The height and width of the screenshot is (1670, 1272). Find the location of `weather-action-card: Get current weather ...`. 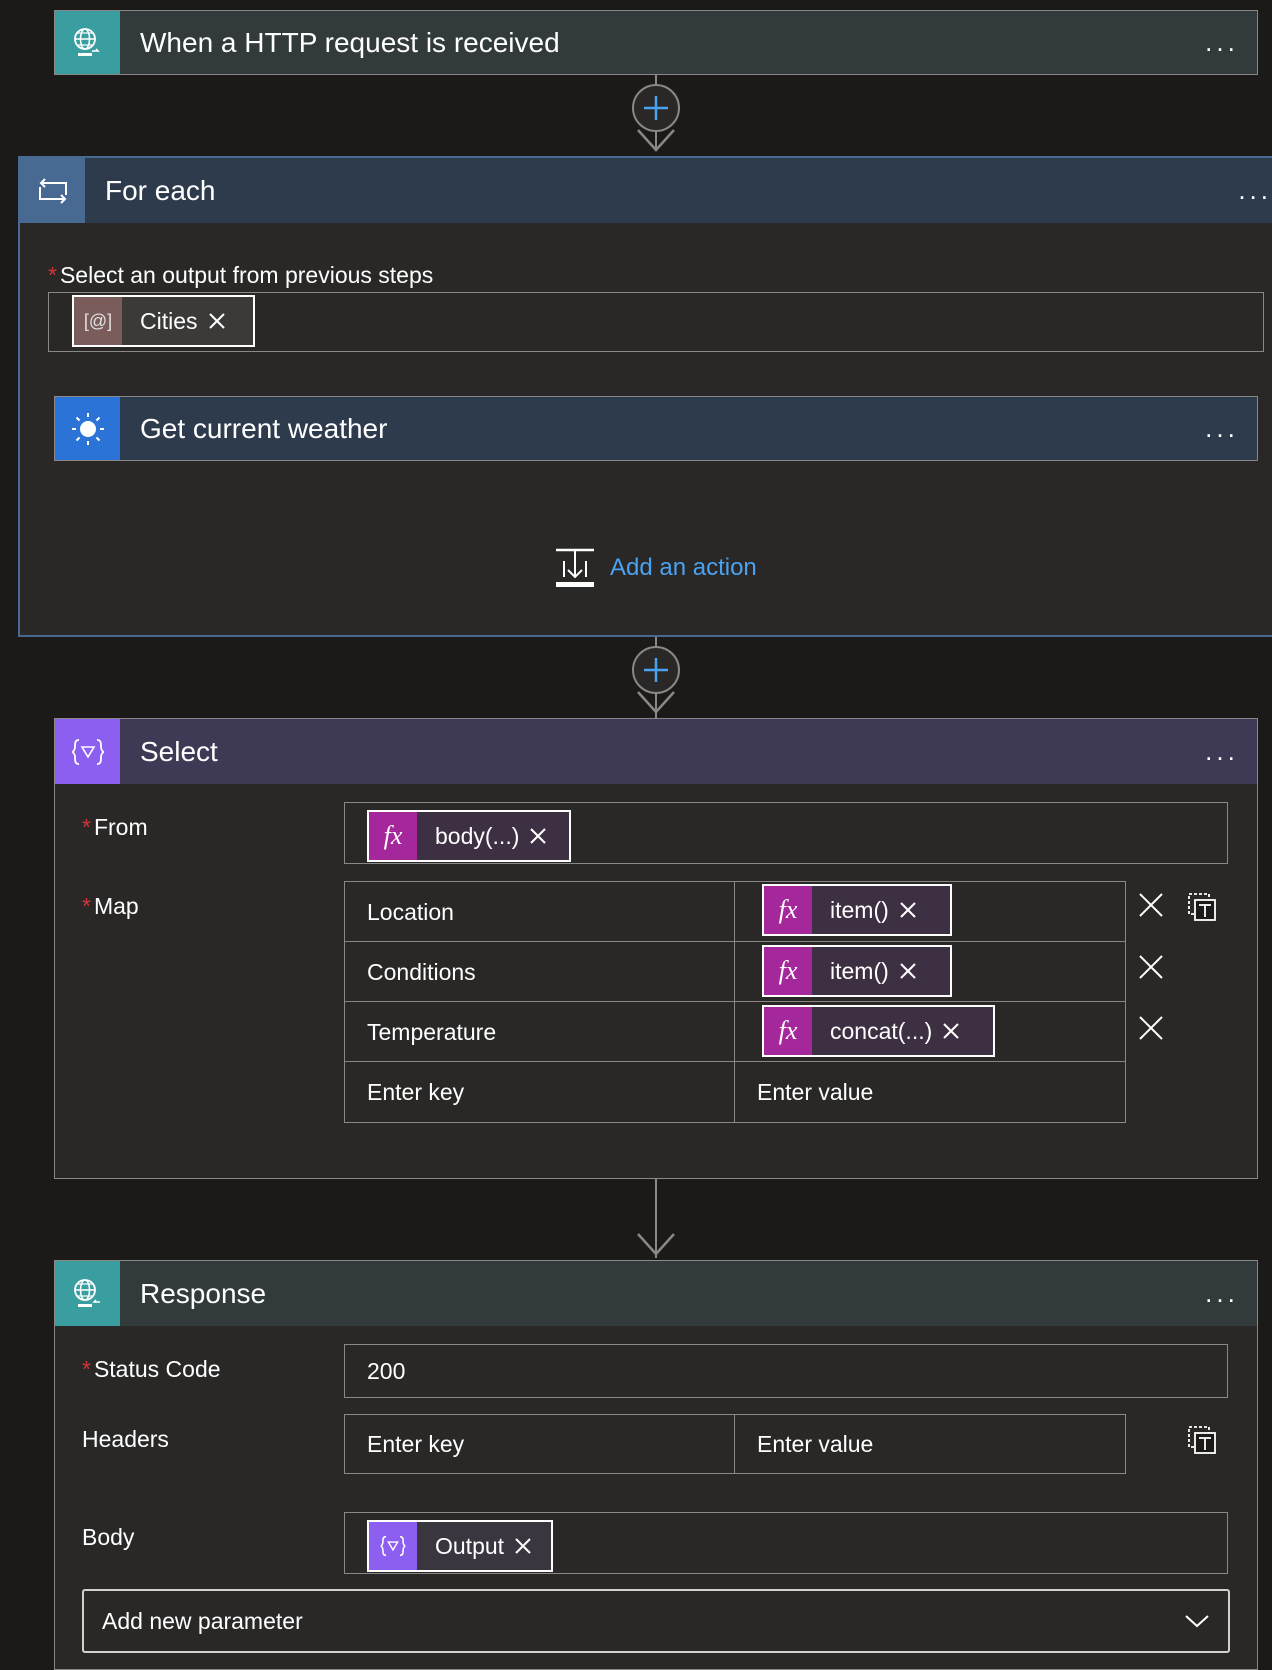

weather-action-card: Get current weather ... is located at coordinates (656, 428).